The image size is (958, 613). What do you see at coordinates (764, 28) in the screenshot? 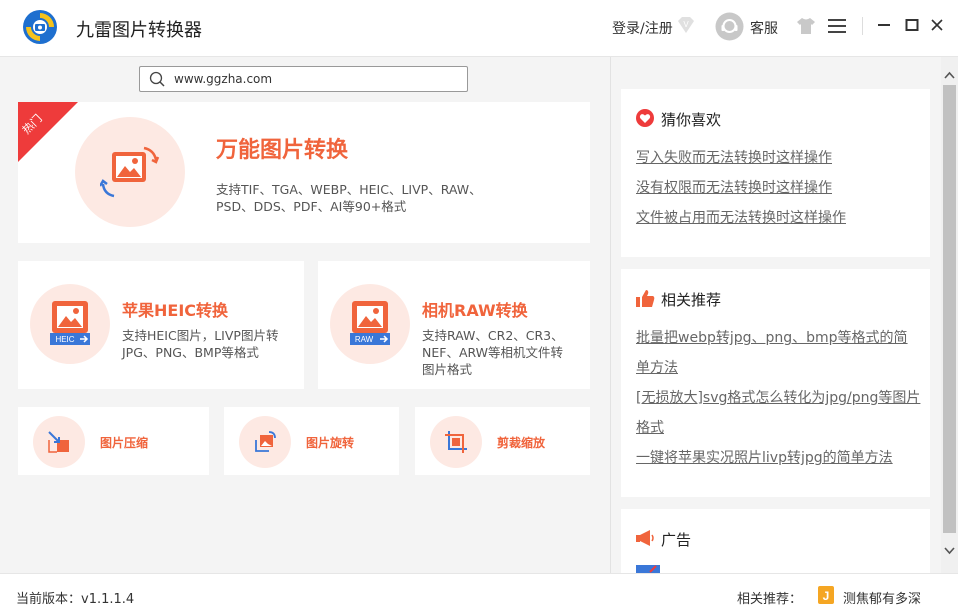
I see `service-label: 客服` at bounding box center [764, 28].